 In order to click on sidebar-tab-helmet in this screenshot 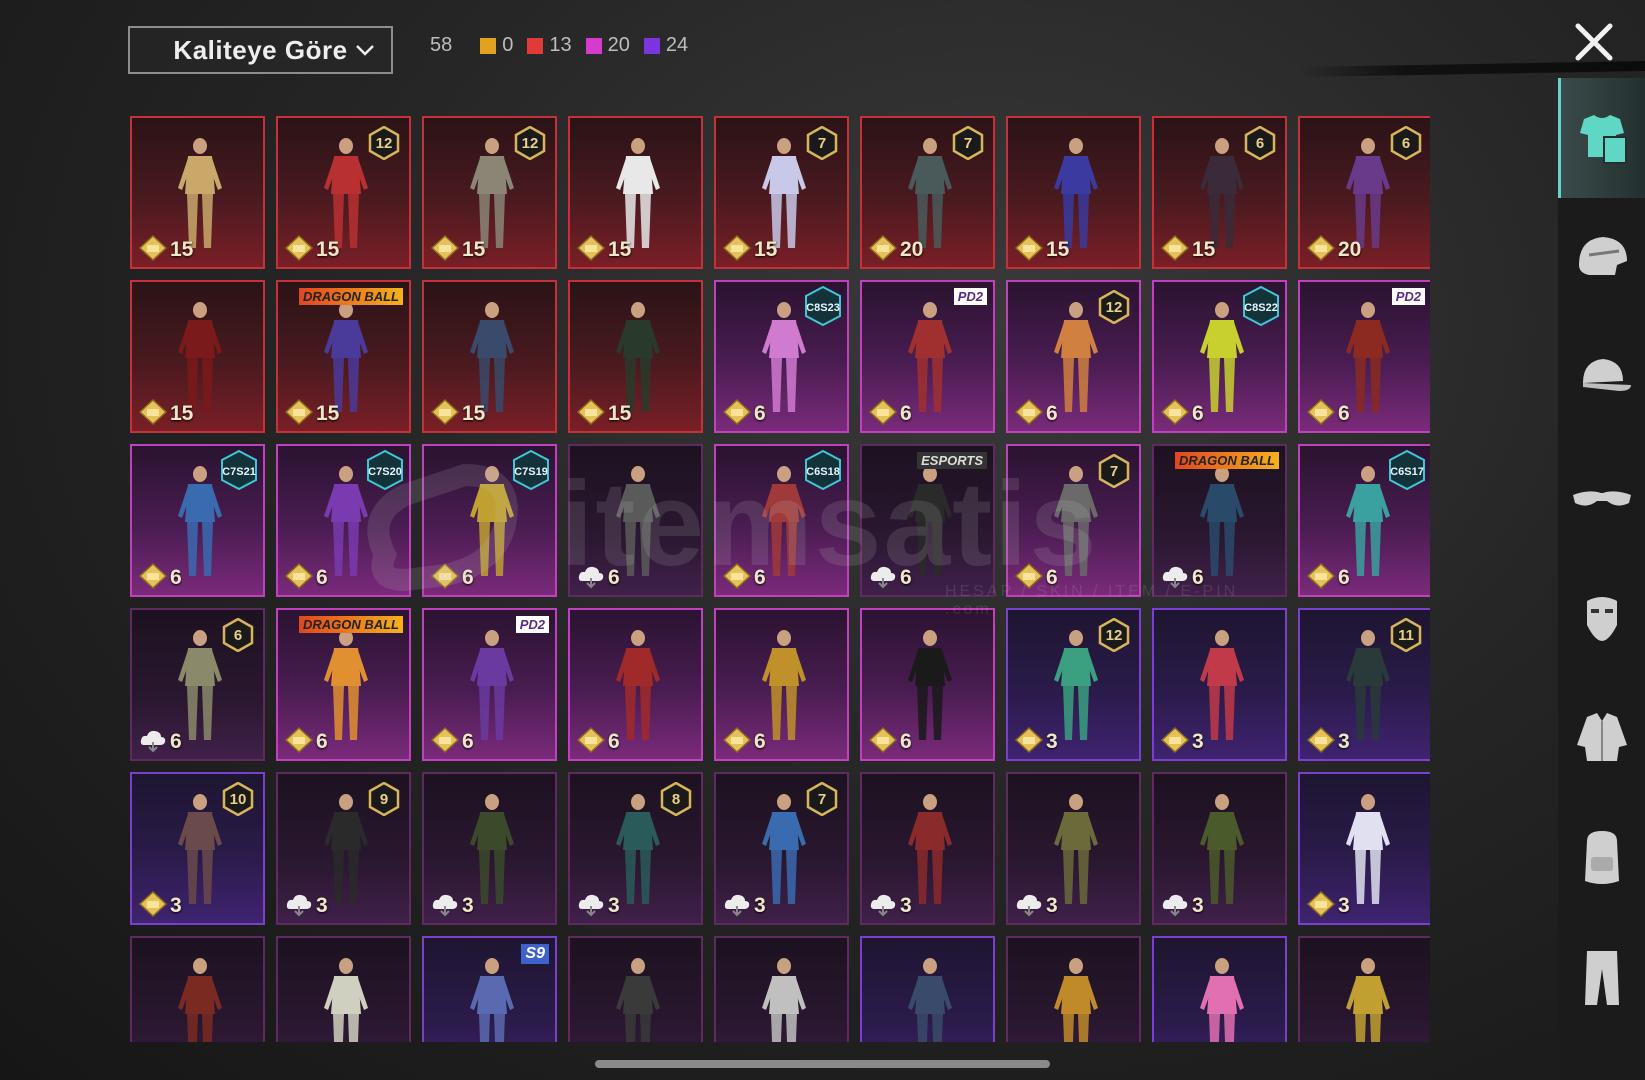, I will do `click(1601, 258)`.